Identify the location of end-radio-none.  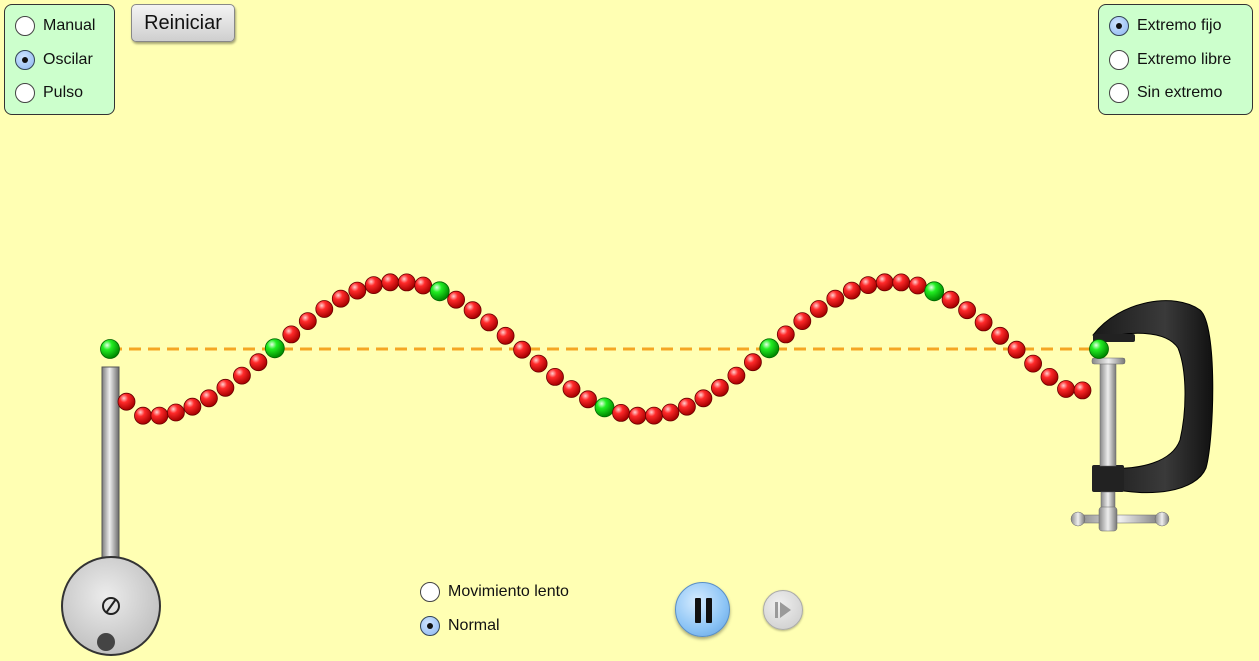
(1119, 93).